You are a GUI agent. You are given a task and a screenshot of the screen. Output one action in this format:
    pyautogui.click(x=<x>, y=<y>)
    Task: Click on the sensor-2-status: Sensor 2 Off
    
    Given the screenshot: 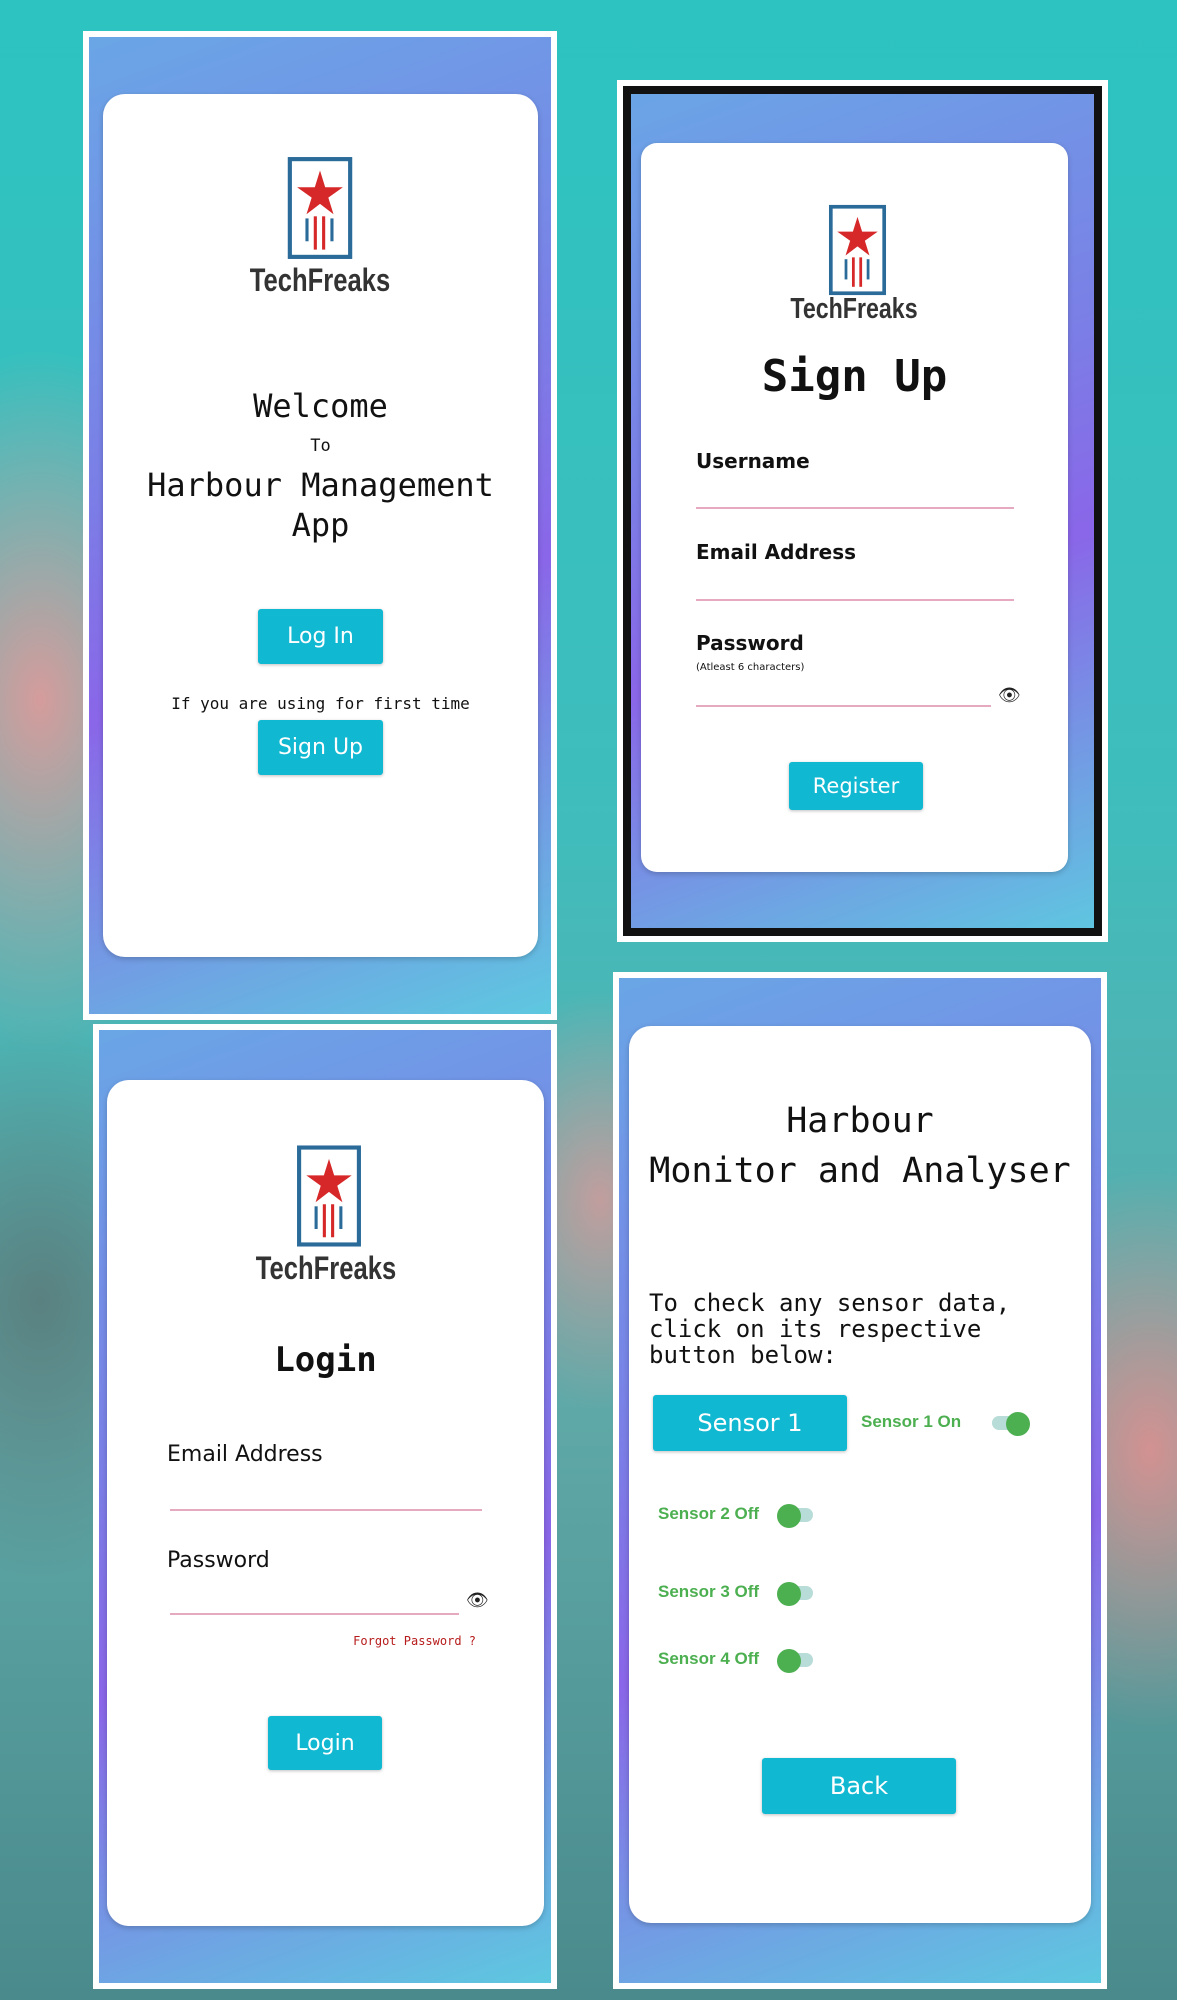 What is the action you would take?
    pyautogui.click(x=709, y=1513)
    